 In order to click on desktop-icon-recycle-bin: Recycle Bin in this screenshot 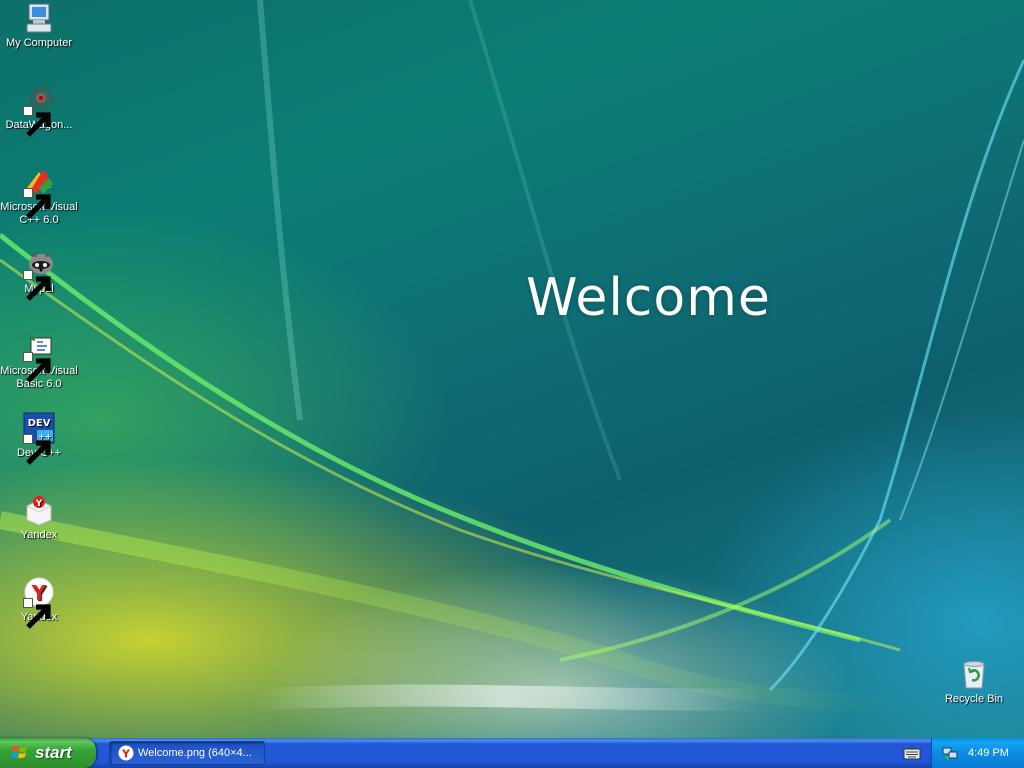, I will do `click(974, 682)`.